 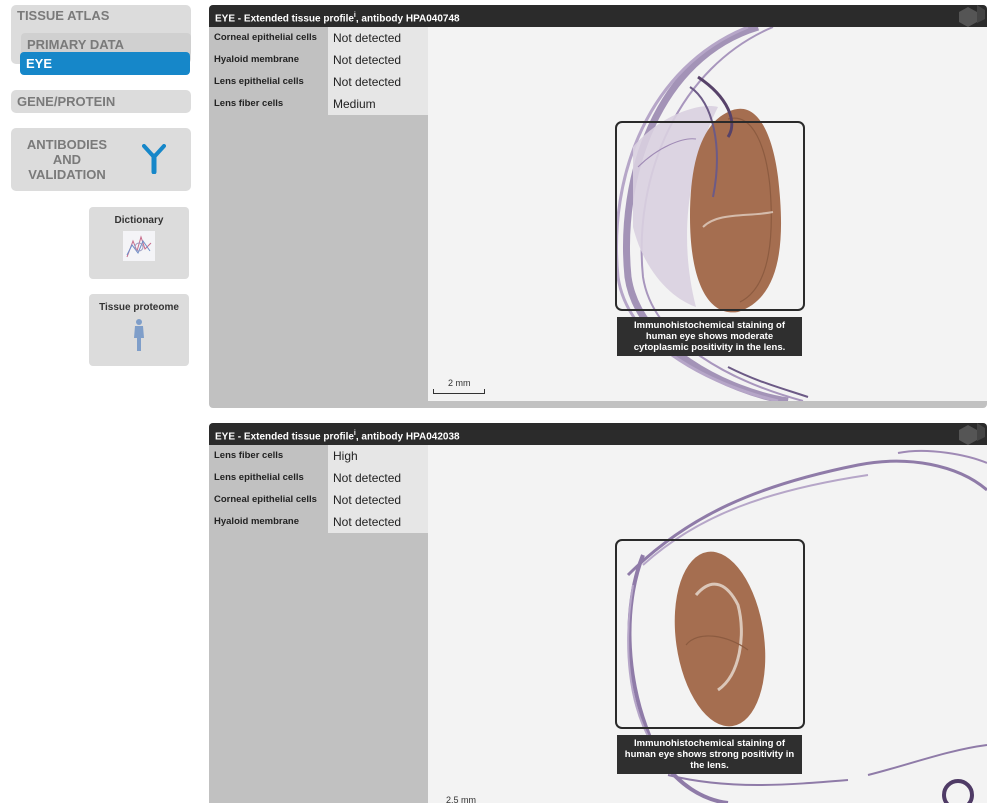 What do you see at coordinates (378, 456) in the screenshot?
I see `staining-level: High` at bounding box center [378, 456].